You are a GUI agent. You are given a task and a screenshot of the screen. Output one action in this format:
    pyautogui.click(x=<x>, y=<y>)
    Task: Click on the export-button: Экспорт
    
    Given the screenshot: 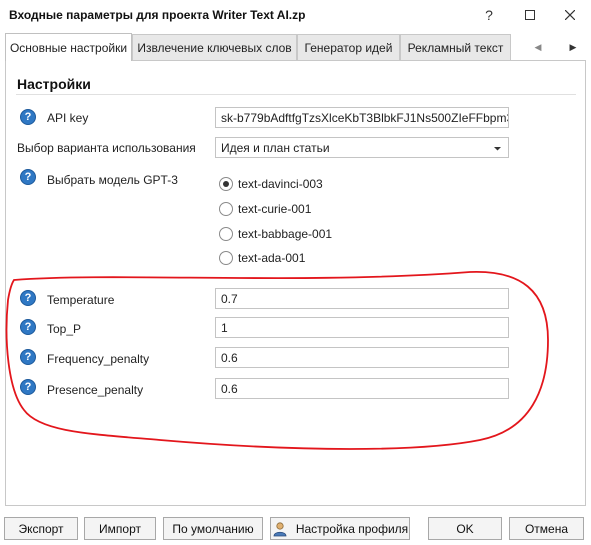 What is the action you would take?
    pyautogui.click(x=41, y=528)
    